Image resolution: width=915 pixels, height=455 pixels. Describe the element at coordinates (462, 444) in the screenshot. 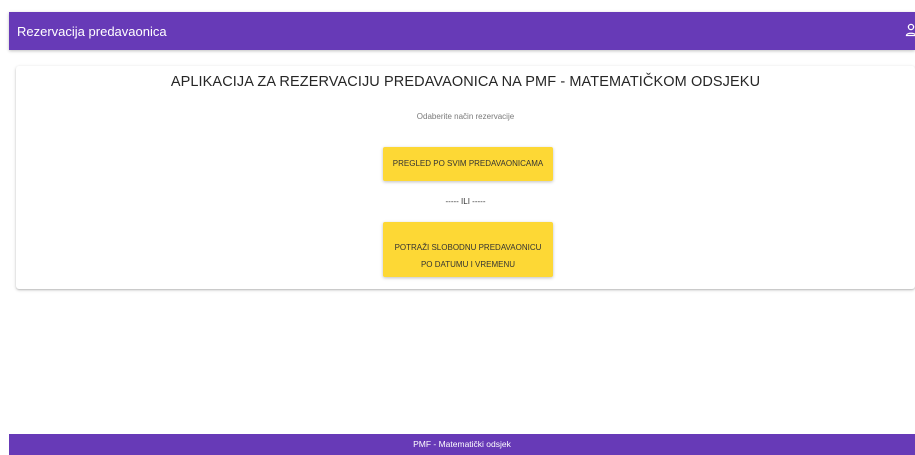

I see `footer: PMF - Matematički odsjek` at that location.